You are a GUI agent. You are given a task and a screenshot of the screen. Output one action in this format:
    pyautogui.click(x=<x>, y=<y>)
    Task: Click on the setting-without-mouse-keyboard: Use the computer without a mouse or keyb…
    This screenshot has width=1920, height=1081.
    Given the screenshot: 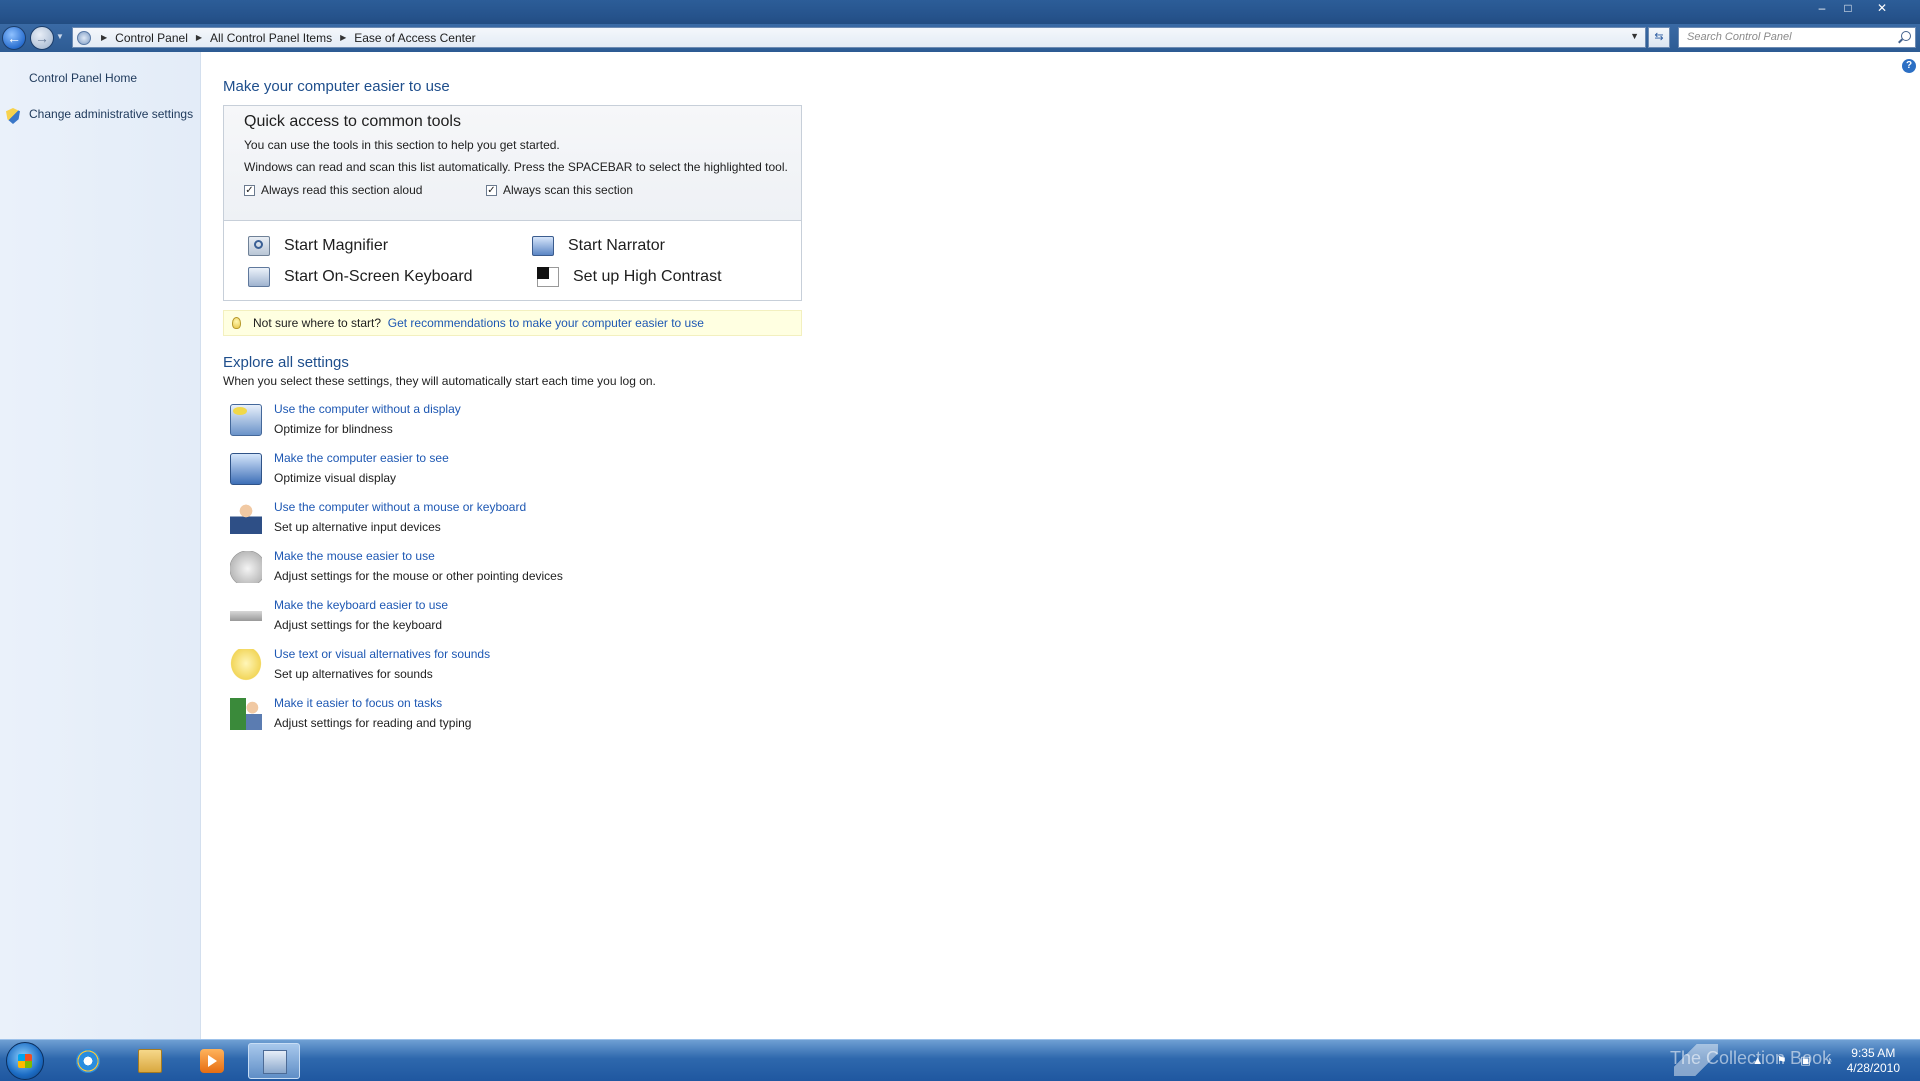 What is the action you would take?
    pyautogui.click(x=530, y=521)
    